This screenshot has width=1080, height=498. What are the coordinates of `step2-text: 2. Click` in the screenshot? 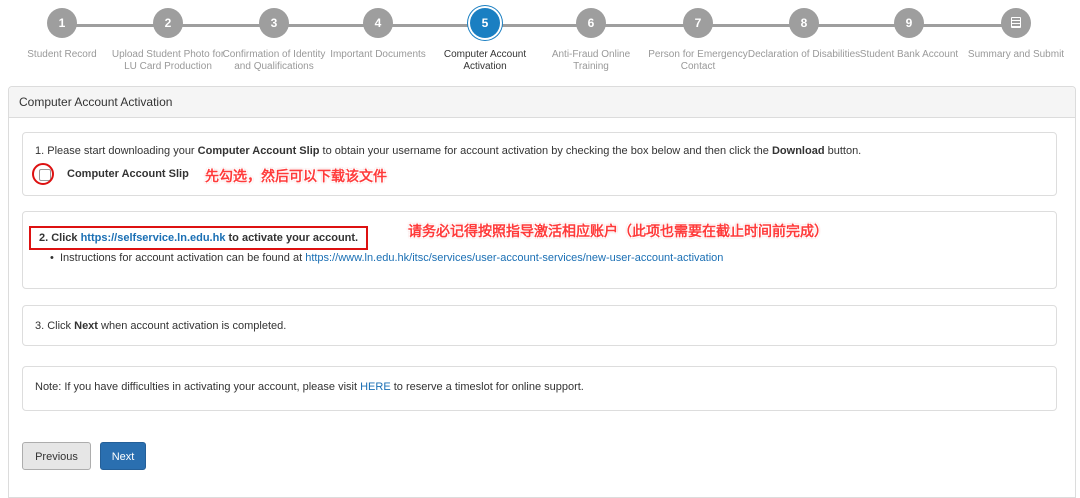 It's located at (60, 238).